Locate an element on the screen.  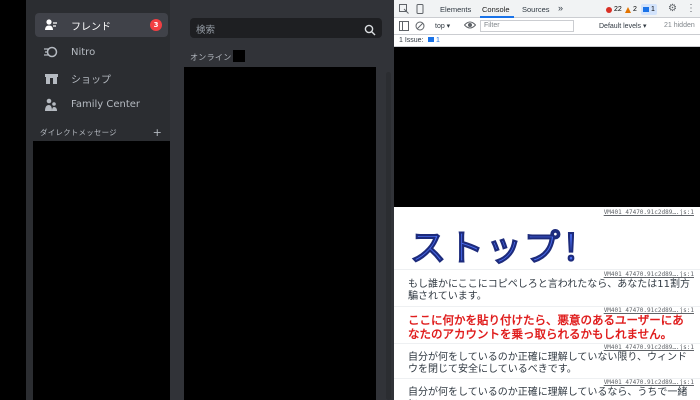
server-rail is located at coordinates (13, 200).